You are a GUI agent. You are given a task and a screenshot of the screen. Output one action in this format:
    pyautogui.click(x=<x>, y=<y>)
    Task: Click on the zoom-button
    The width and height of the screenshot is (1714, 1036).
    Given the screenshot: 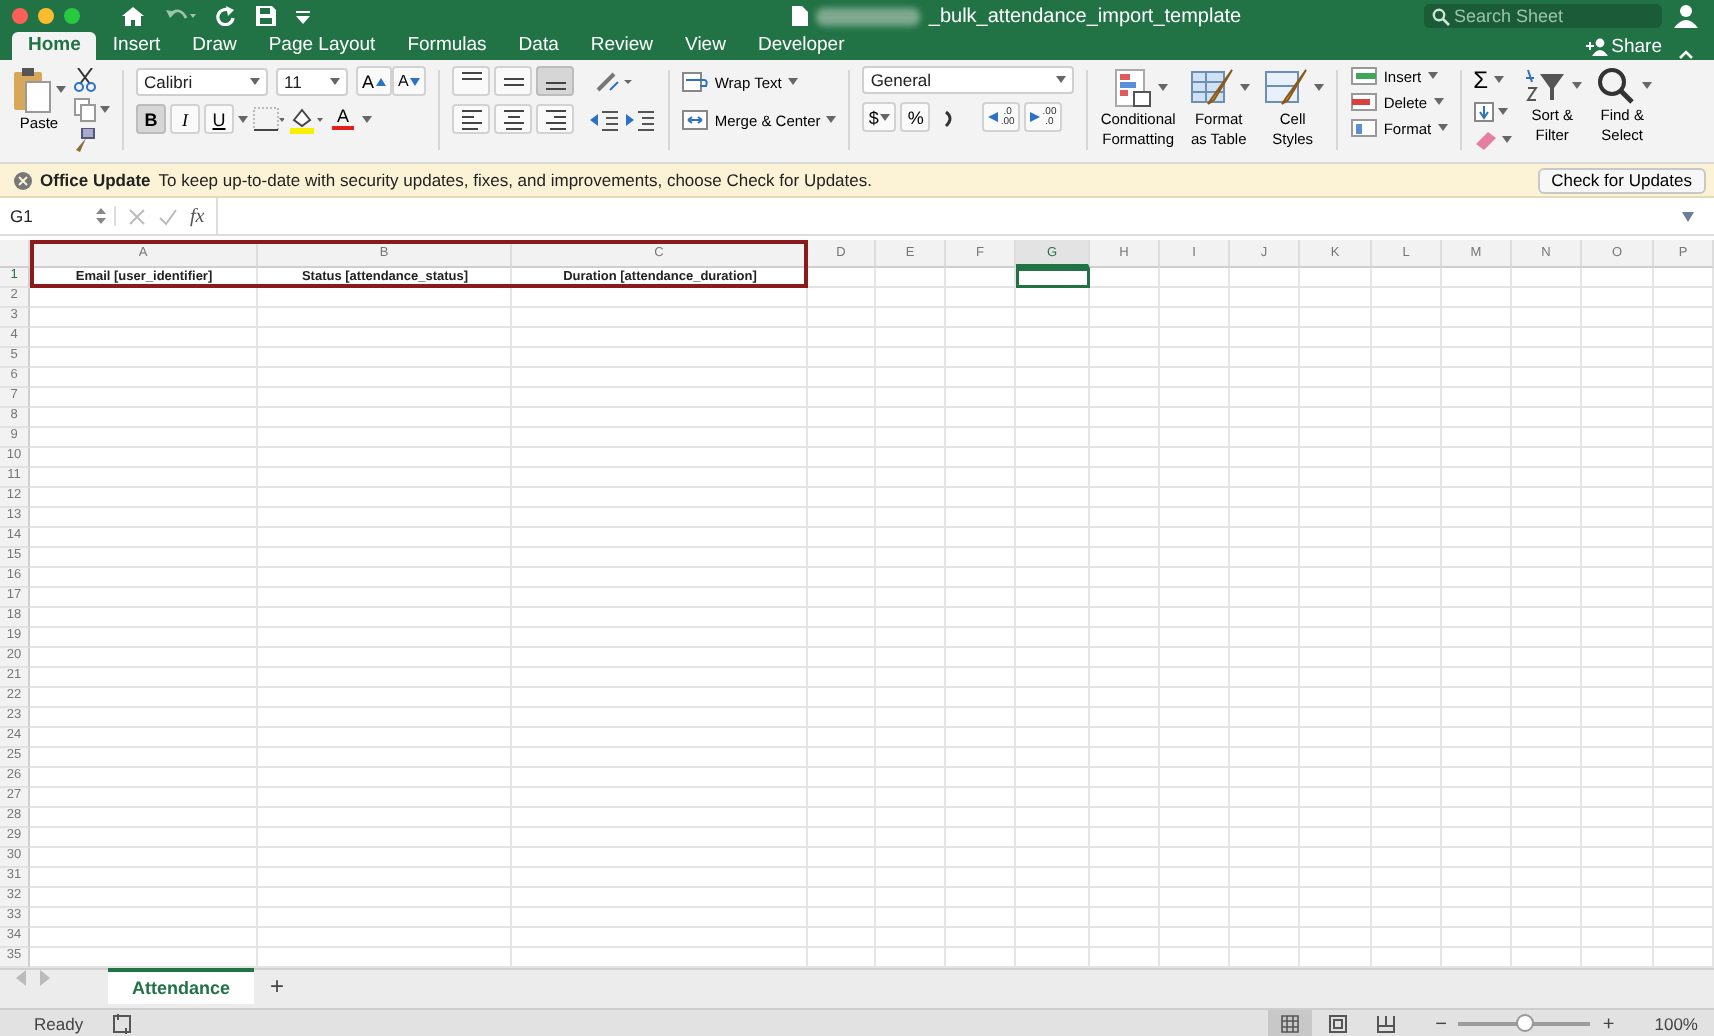 What is the action you would take?
    pyautogui.click(x=72, y=16)
    